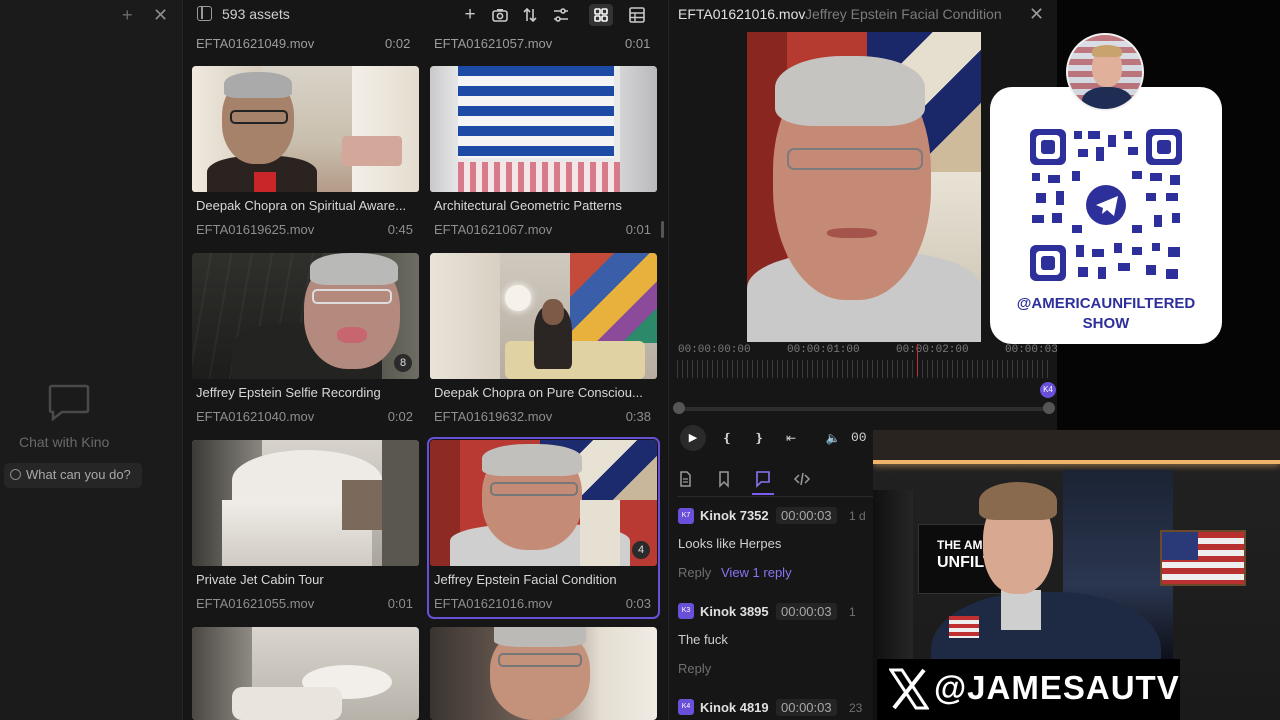  Describe the element at coordinates (78, 474) in the screenshot. I see `suggestion-chip-label: What can you do?` at that location.